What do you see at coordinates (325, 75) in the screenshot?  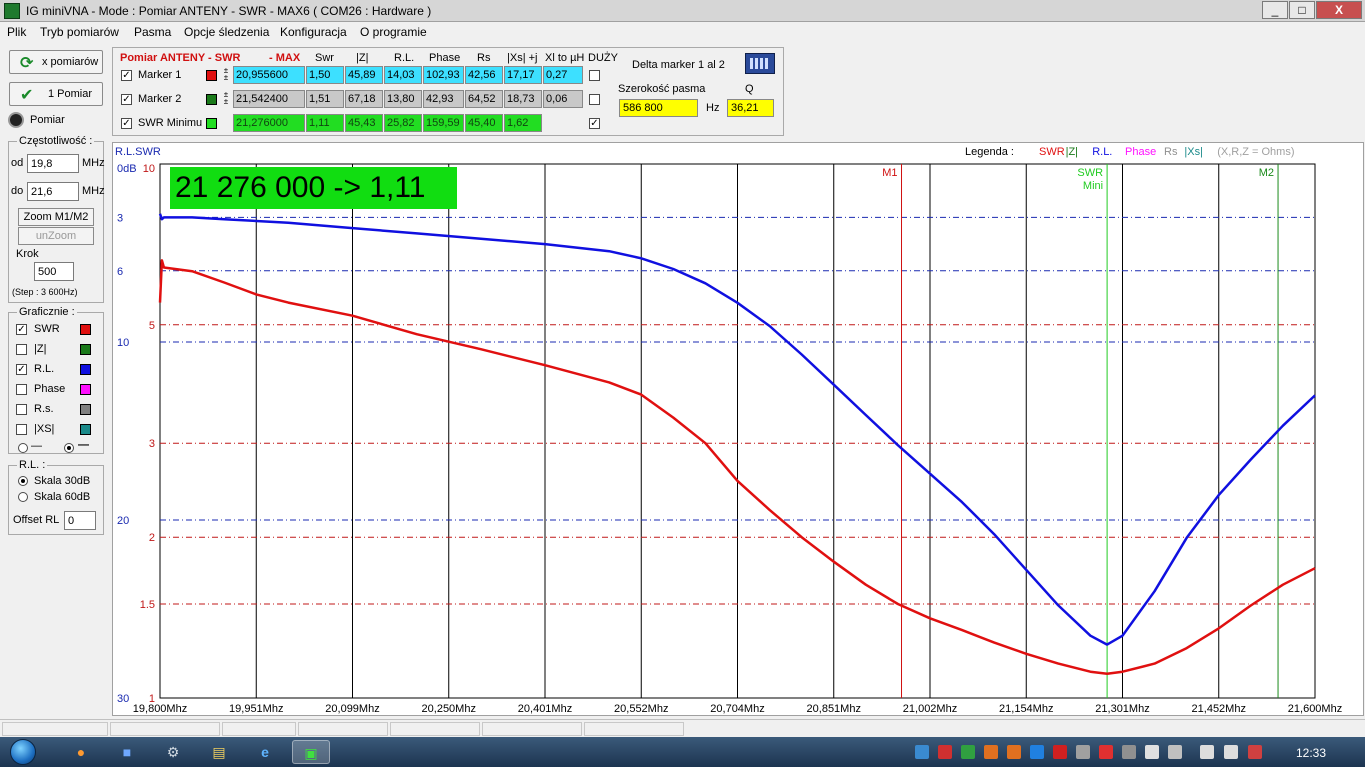 I see `marker-1-swr: 1,50` at bounding box center [325, 75].